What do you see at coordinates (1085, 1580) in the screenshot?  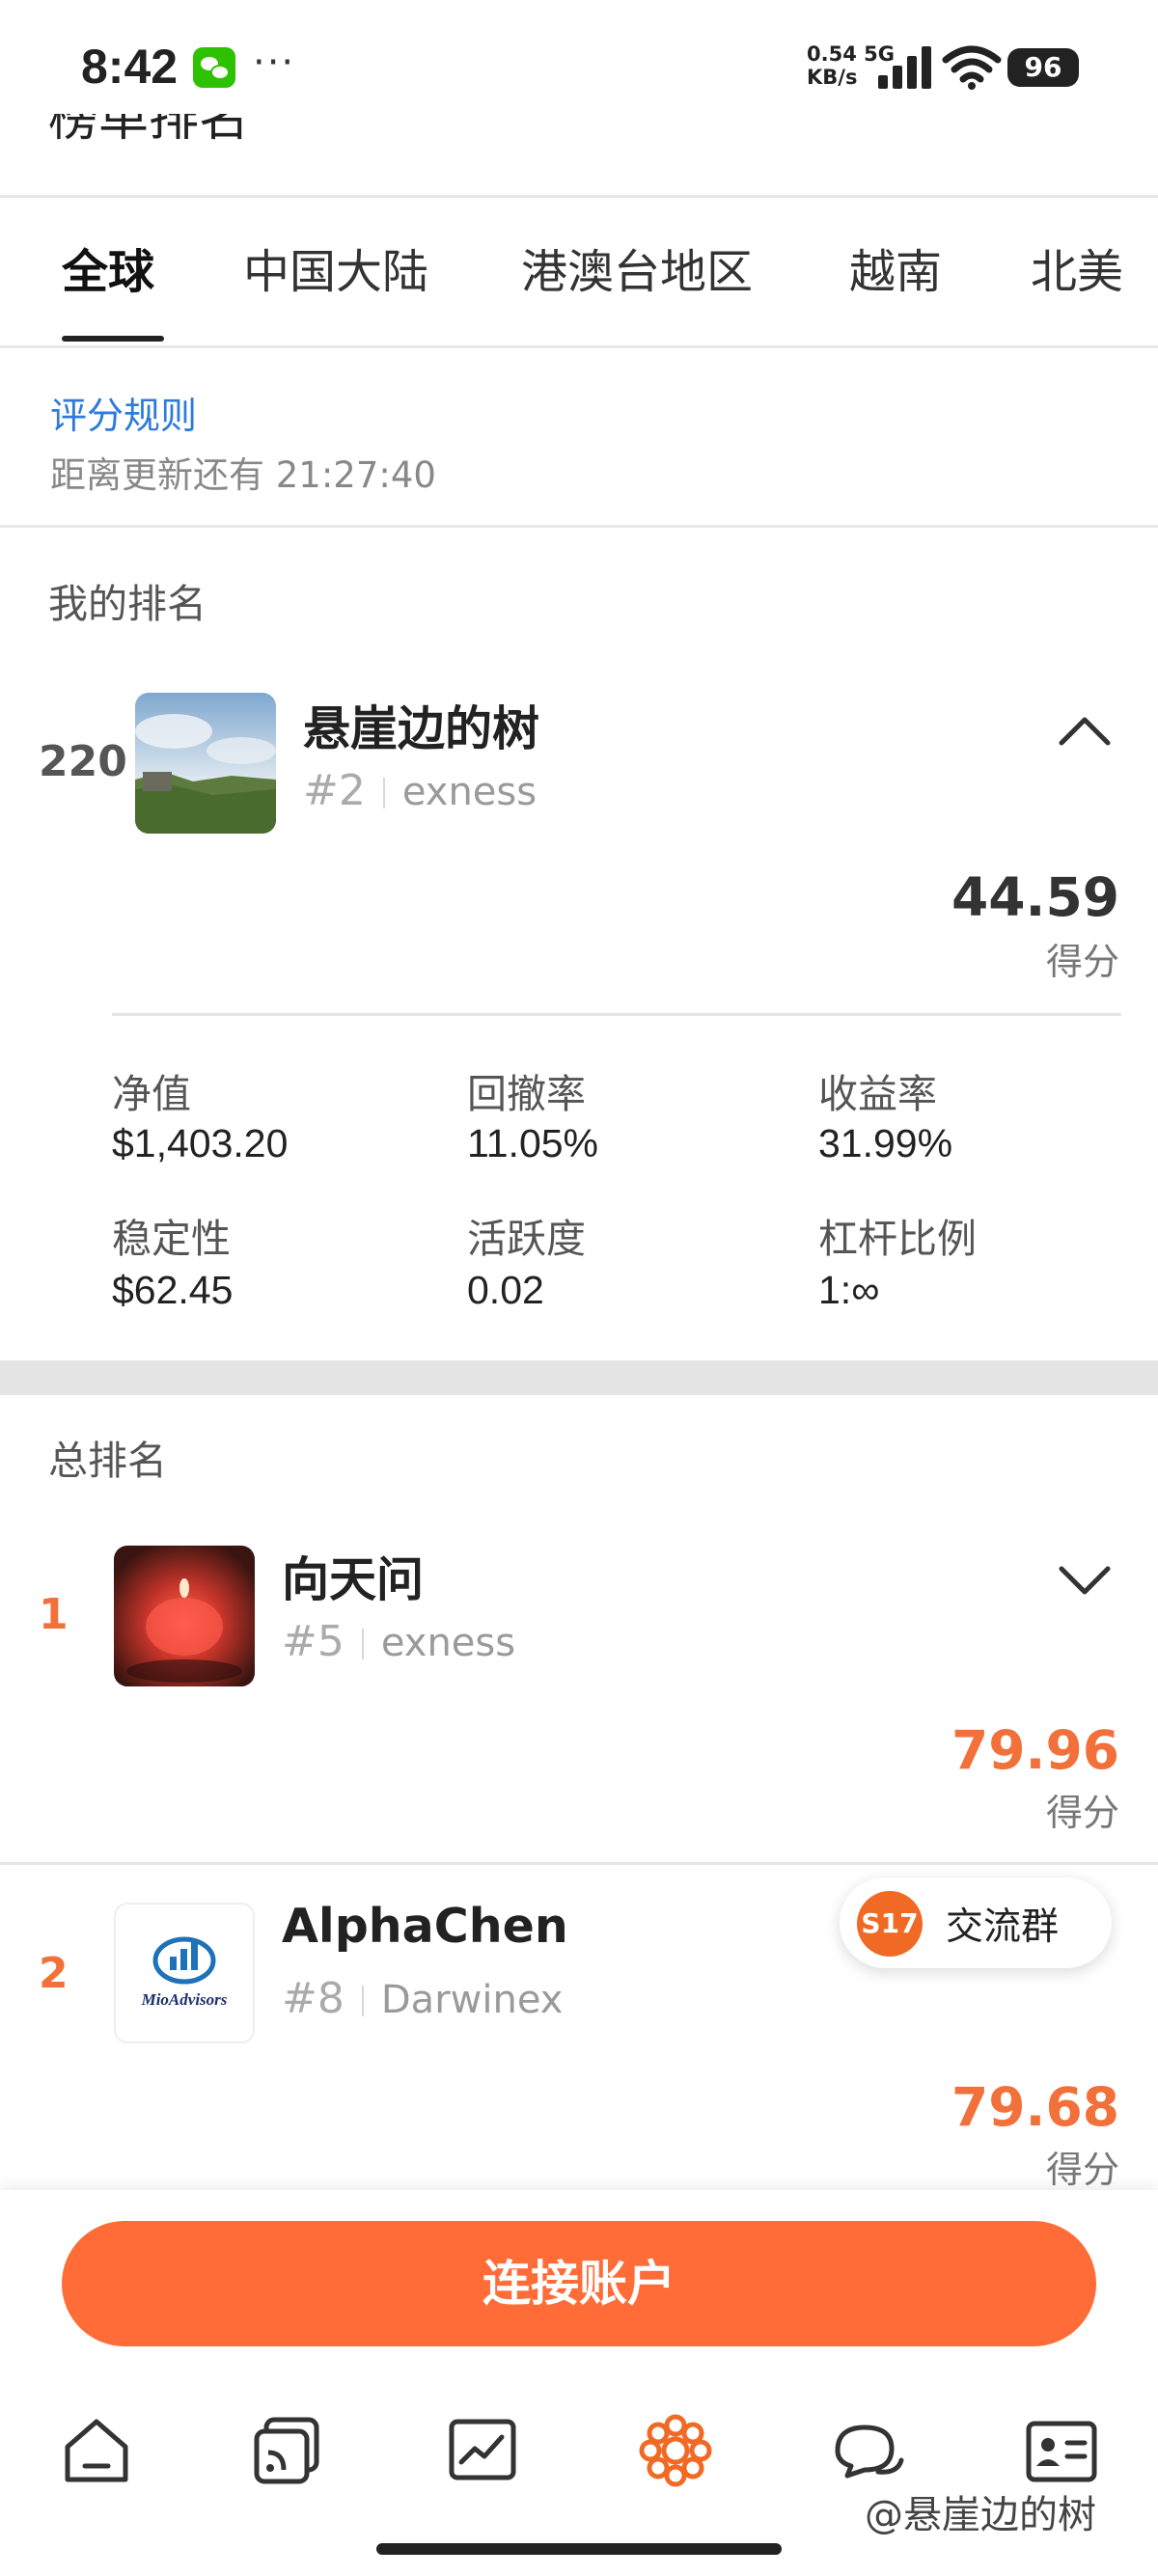 I see `chevron-down-icon` at bounding box center [1085, 1580].